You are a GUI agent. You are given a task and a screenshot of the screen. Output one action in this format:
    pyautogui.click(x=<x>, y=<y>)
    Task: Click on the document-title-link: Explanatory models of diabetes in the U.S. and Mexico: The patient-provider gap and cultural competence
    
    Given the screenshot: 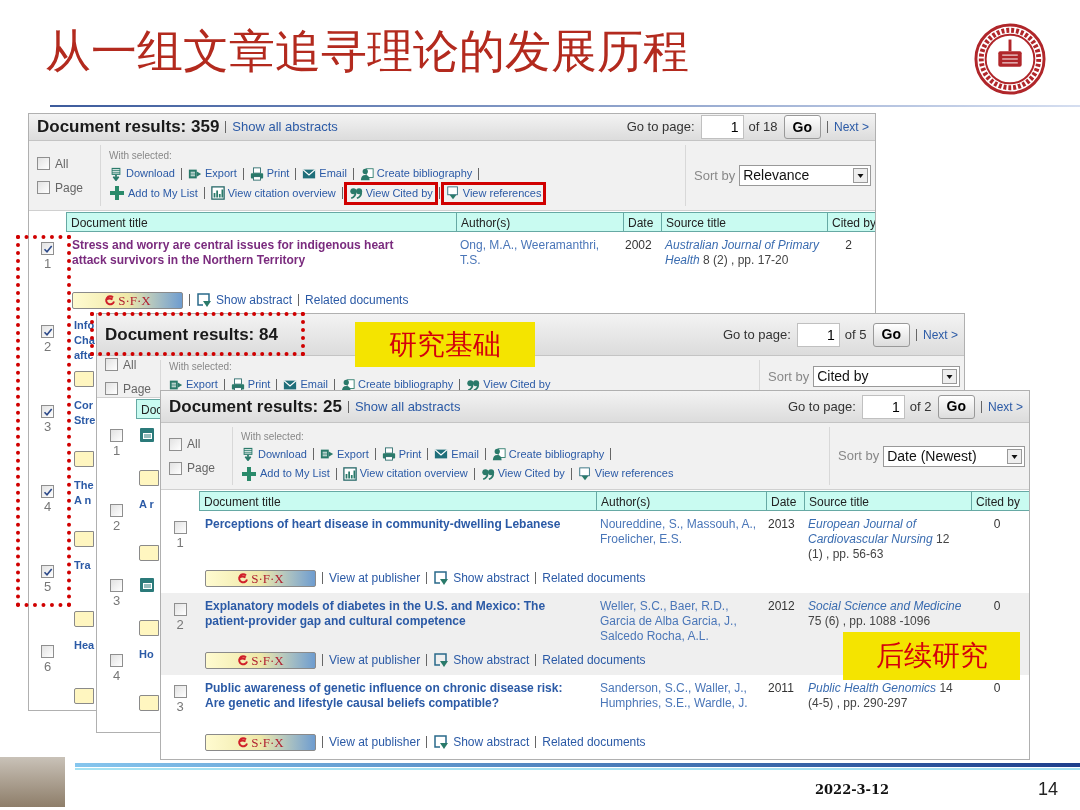 What is the action you would take?
    pyautogui.click(x=400, y=621)
    